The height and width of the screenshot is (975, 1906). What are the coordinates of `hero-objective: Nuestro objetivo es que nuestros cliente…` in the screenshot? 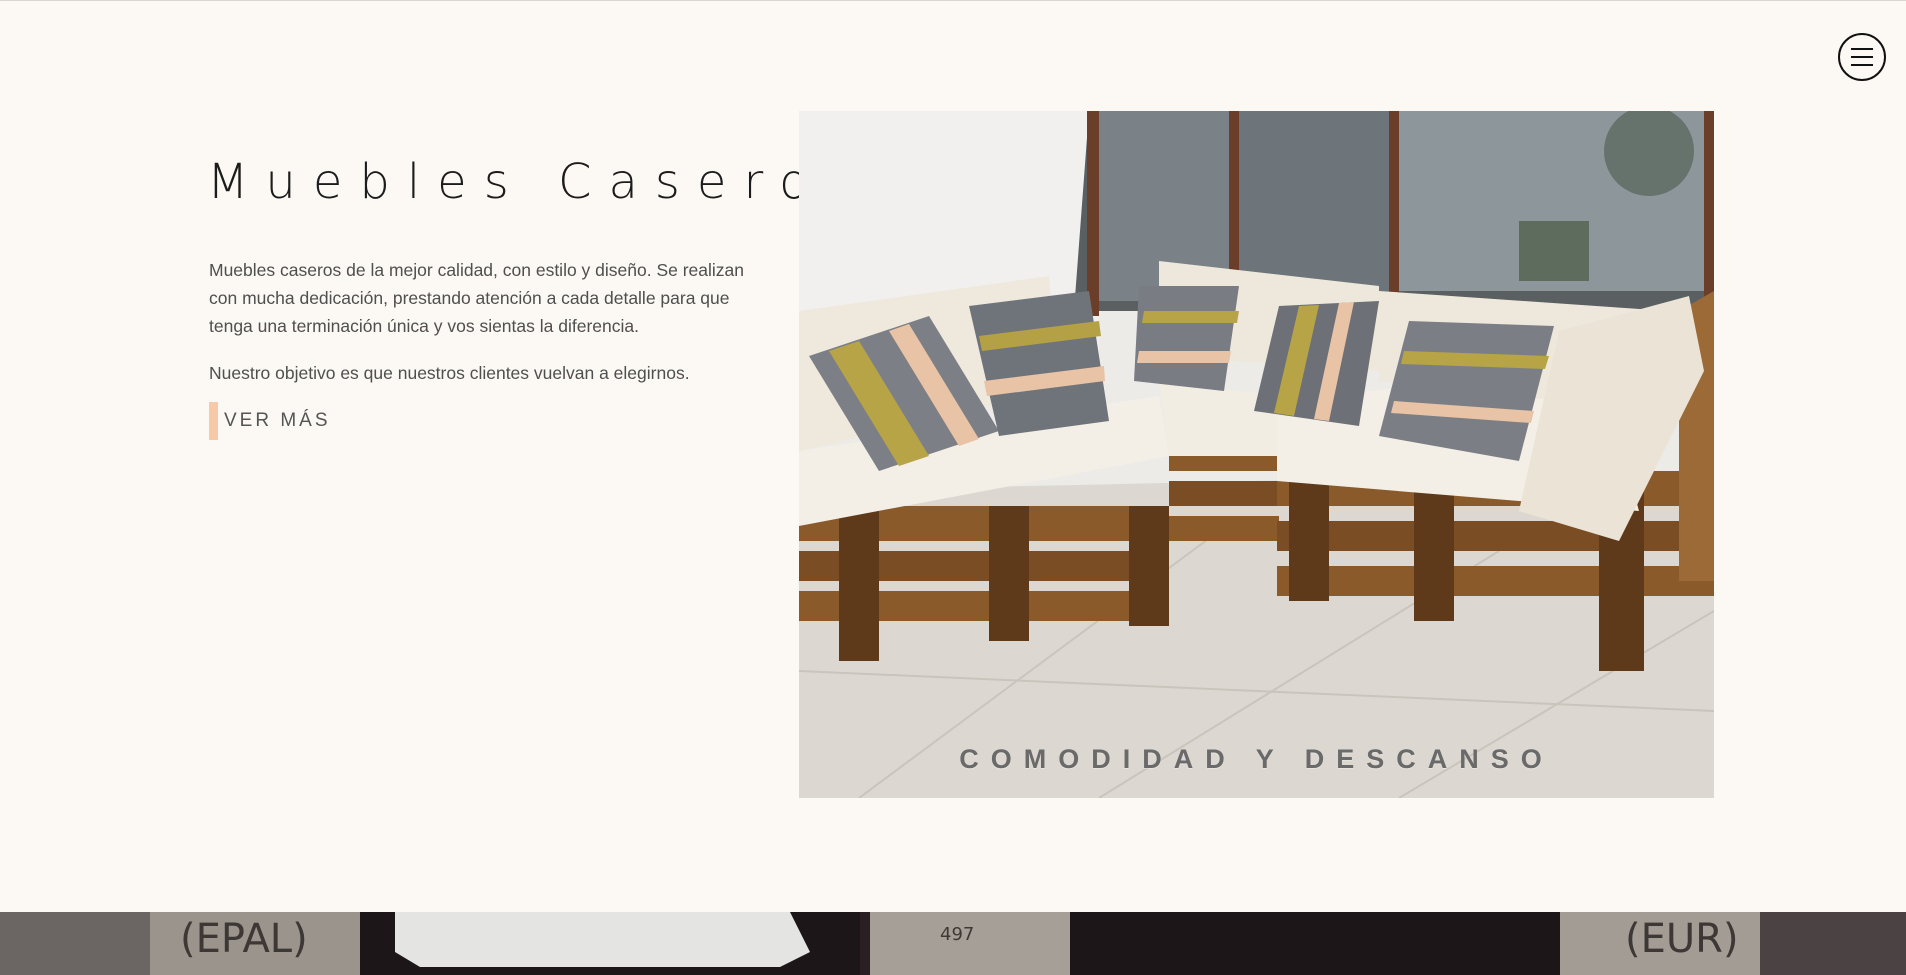 It's located at (449, 373).